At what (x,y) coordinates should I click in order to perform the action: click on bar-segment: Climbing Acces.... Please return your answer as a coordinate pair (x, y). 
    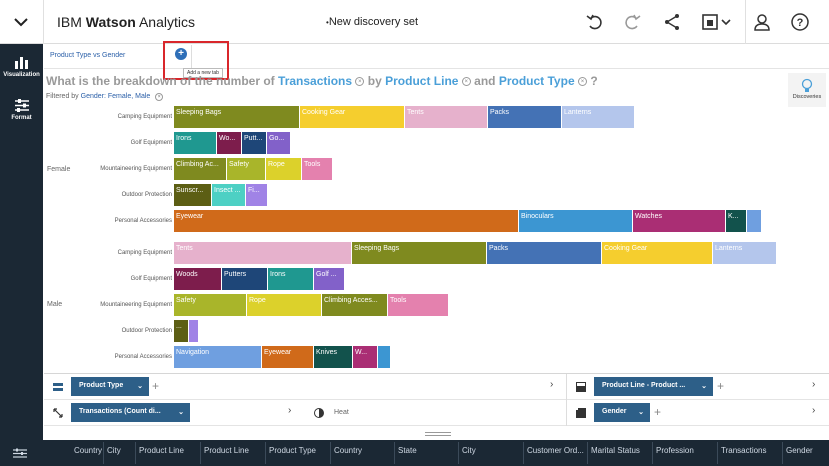
    Looking at the image, I should click on (354, 305).